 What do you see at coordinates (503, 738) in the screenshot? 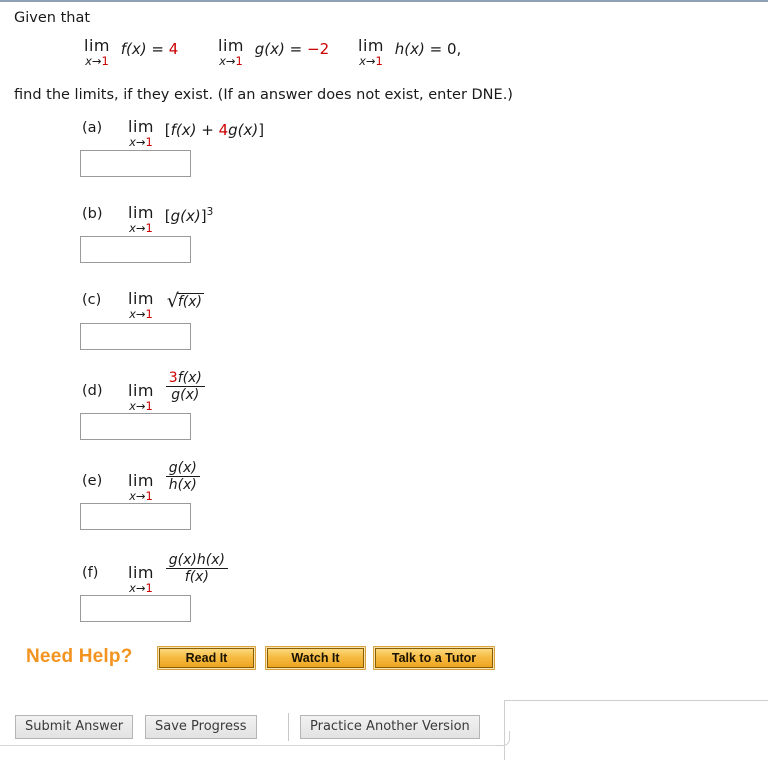
I see `toolbar-corner` at bounding box center [503, 738].